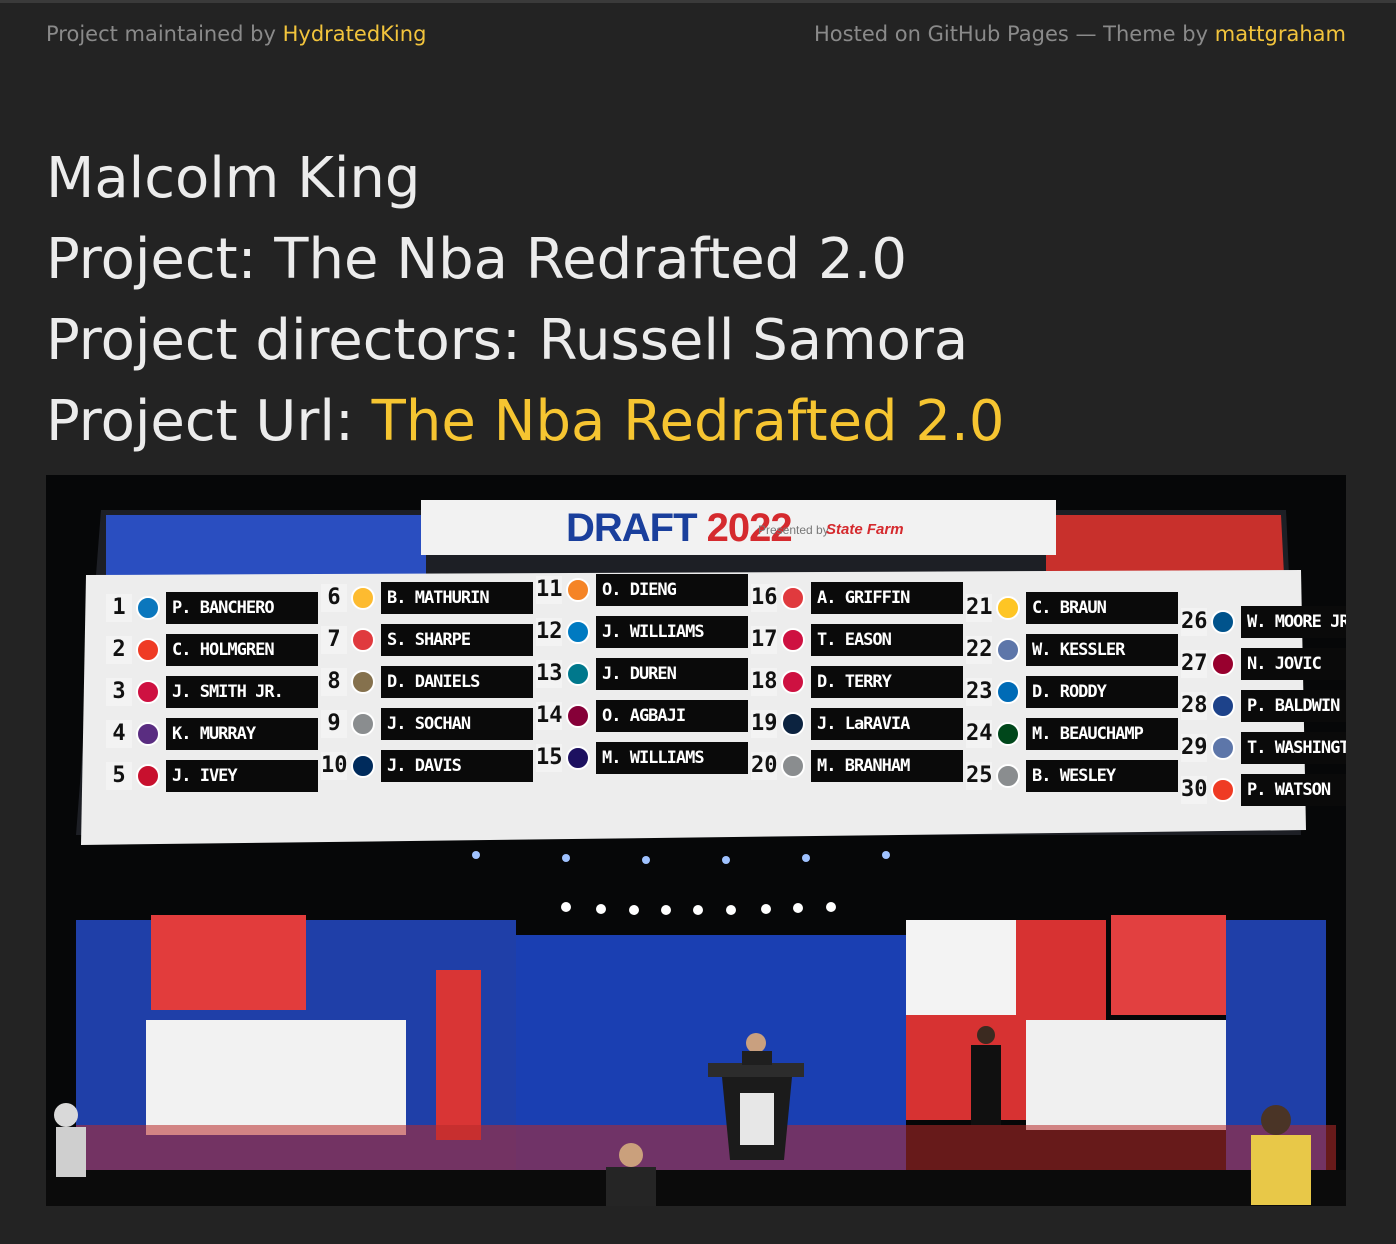  I want to click on pick-number: 30, so click(1194, 790).